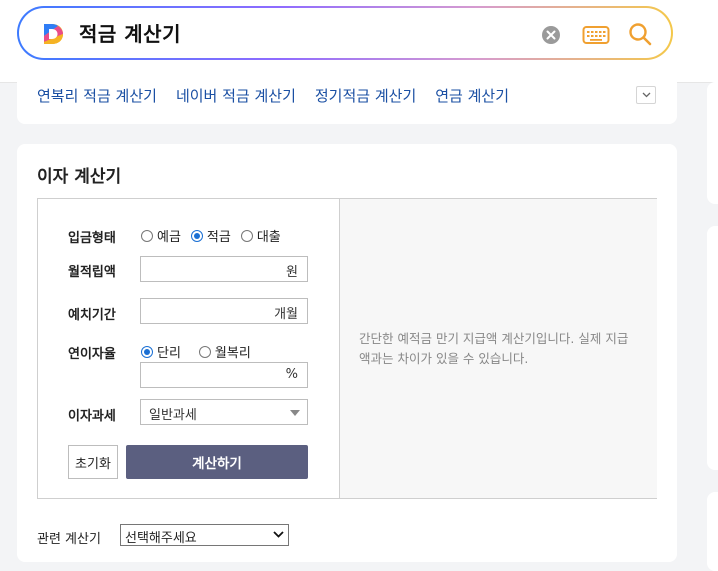  What do you see at coordinates (224, 269) in the screenshot?
I see `monthly-amount-input: 원` at bounding box center [224, 269].